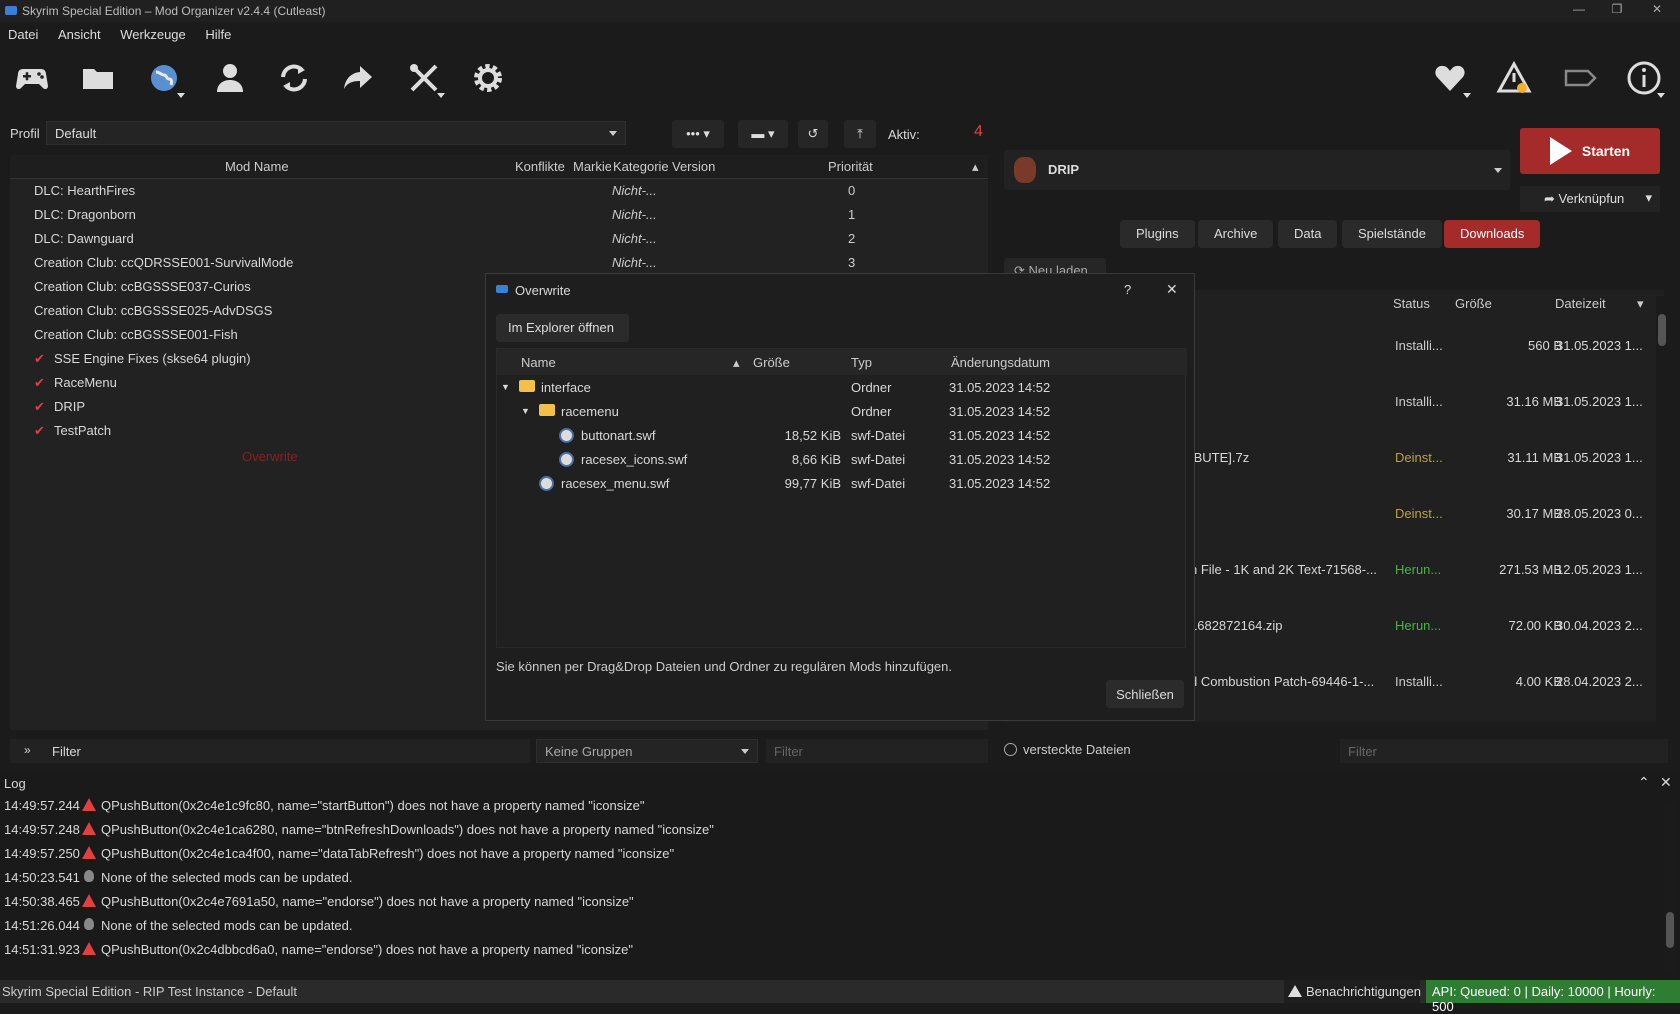 Image resolution: width=1680 pixels, height=1014 pixels. I want to click on col-date: Dateizeit, so click(1580, 303).